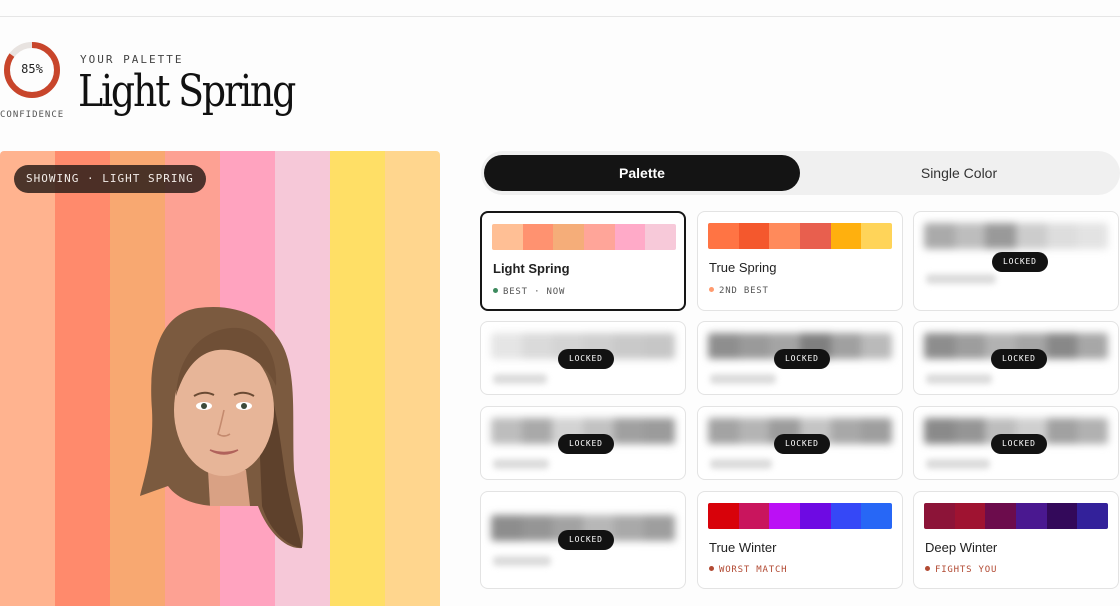 This screenshot has height=606, width=1120. Describe the element at coordinates (132, 59) in the screenshot. I see `eyebrow-label: YOUR PALETTE` at that location.